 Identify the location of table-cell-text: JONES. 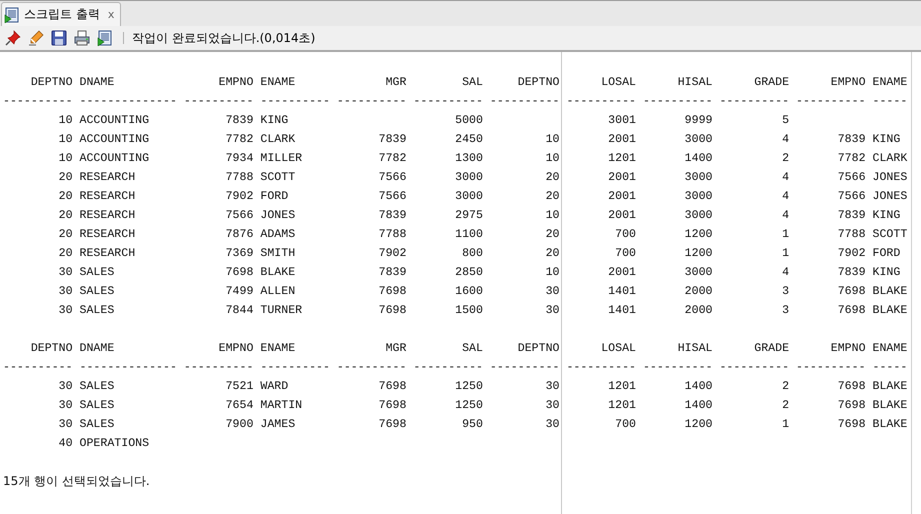
(890, 178).